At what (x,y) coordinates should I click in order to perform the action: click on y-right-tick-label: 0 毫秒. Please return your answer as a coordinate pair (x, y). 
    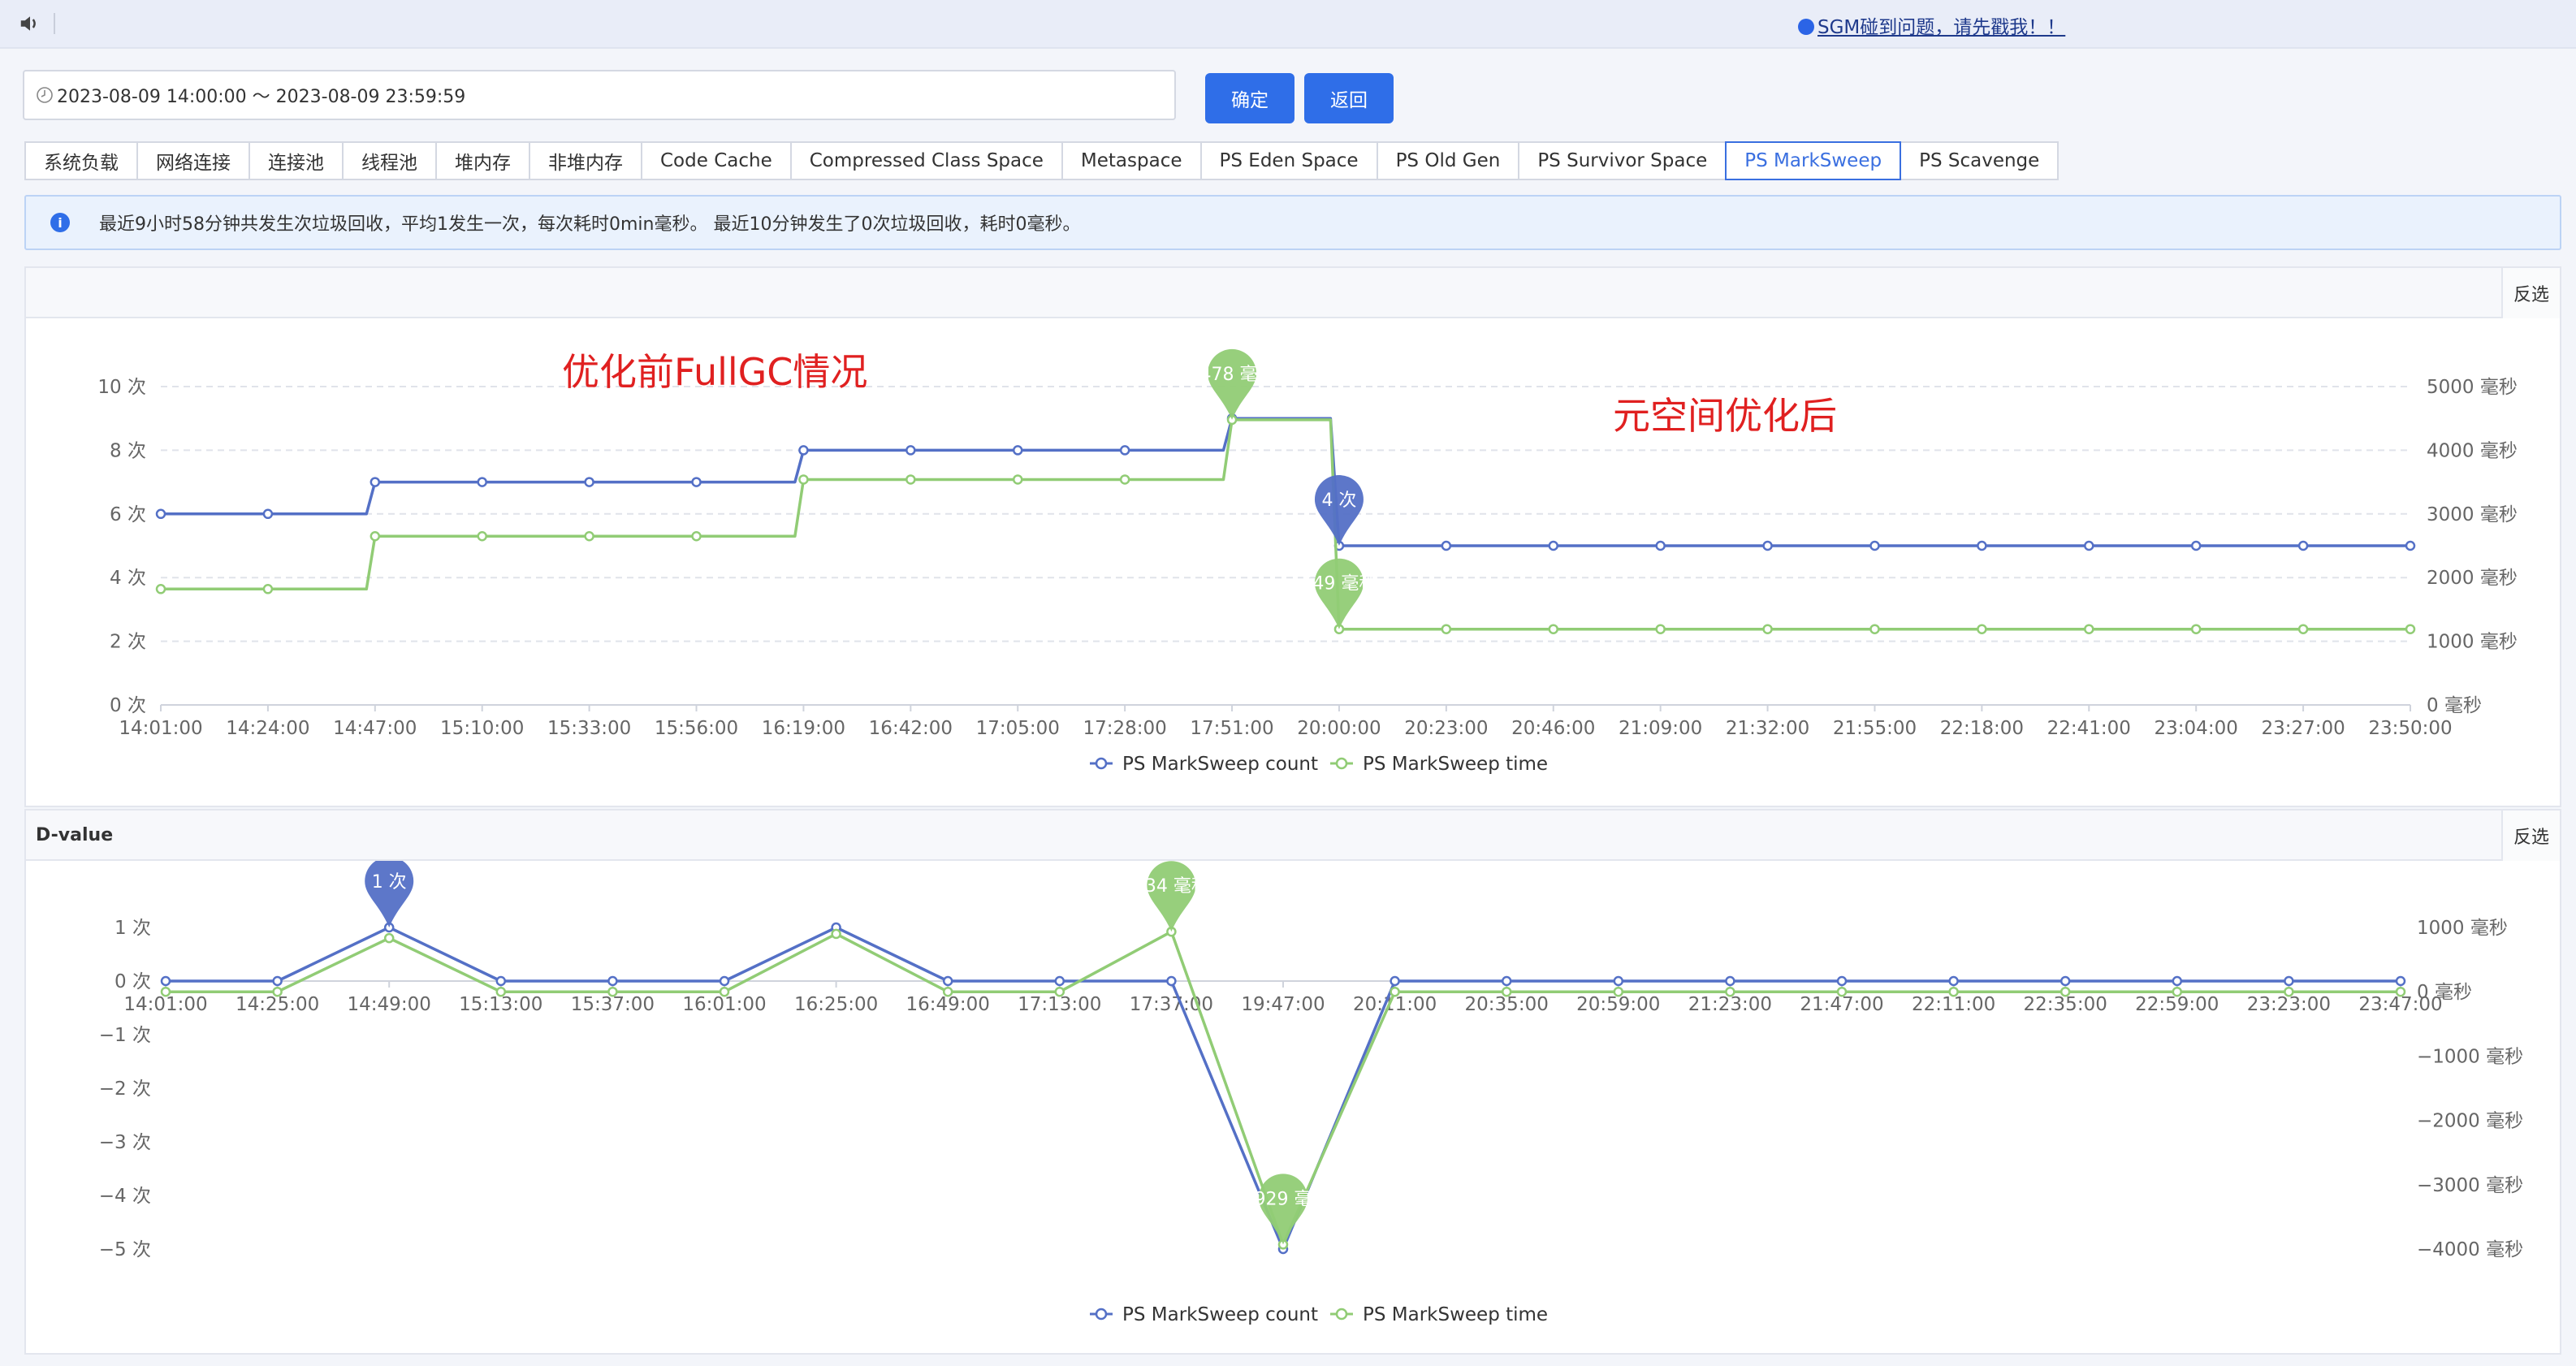
    Looking at the image, I should click on (2455, 705).